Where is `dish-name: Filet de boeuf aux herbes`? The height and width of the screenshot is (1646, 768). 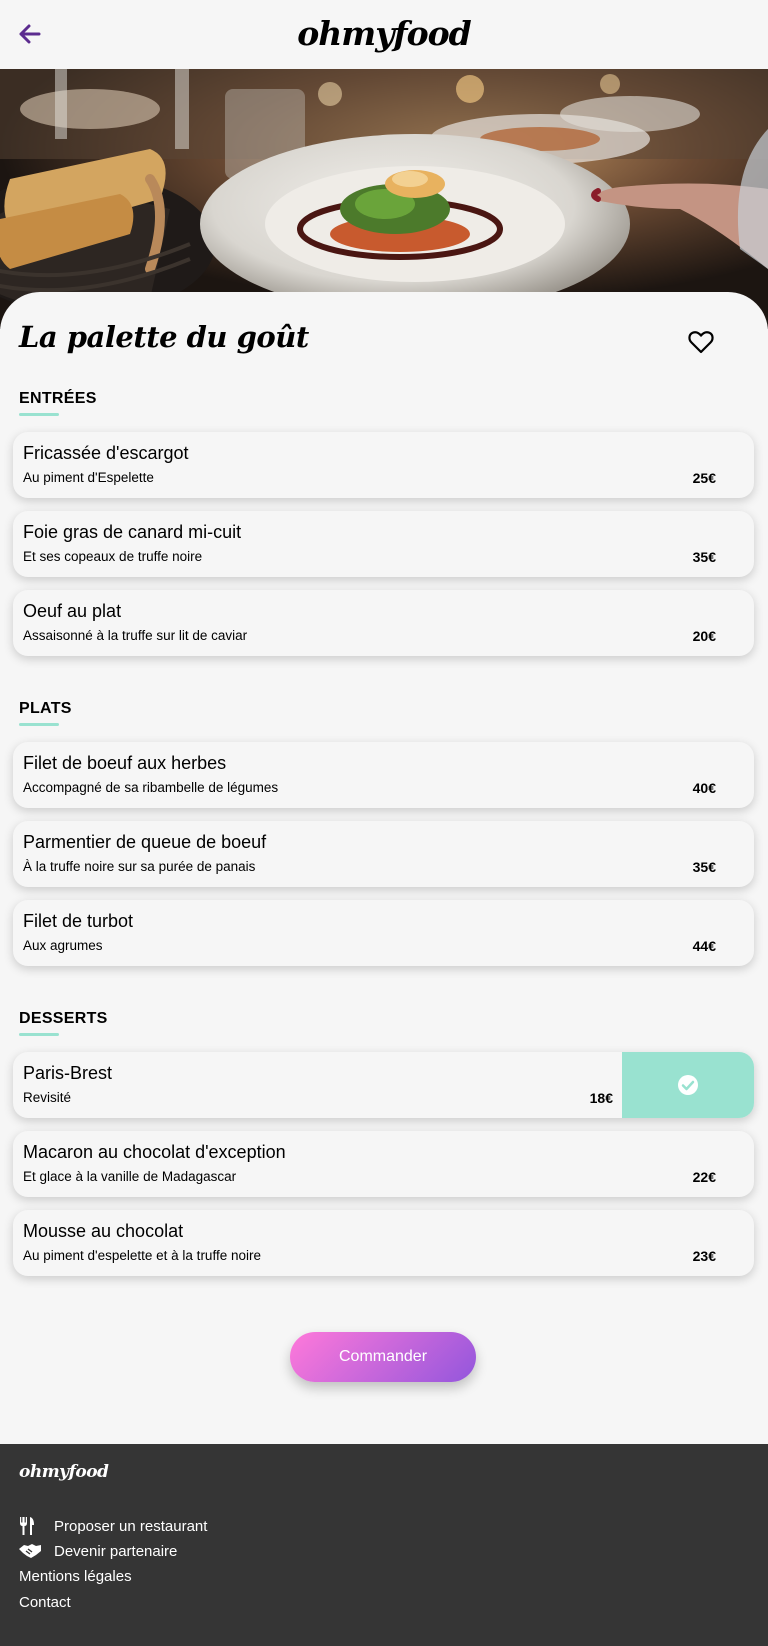
dish-name: Filet de boeuf aux herbes is located at coordinates (125, 763).